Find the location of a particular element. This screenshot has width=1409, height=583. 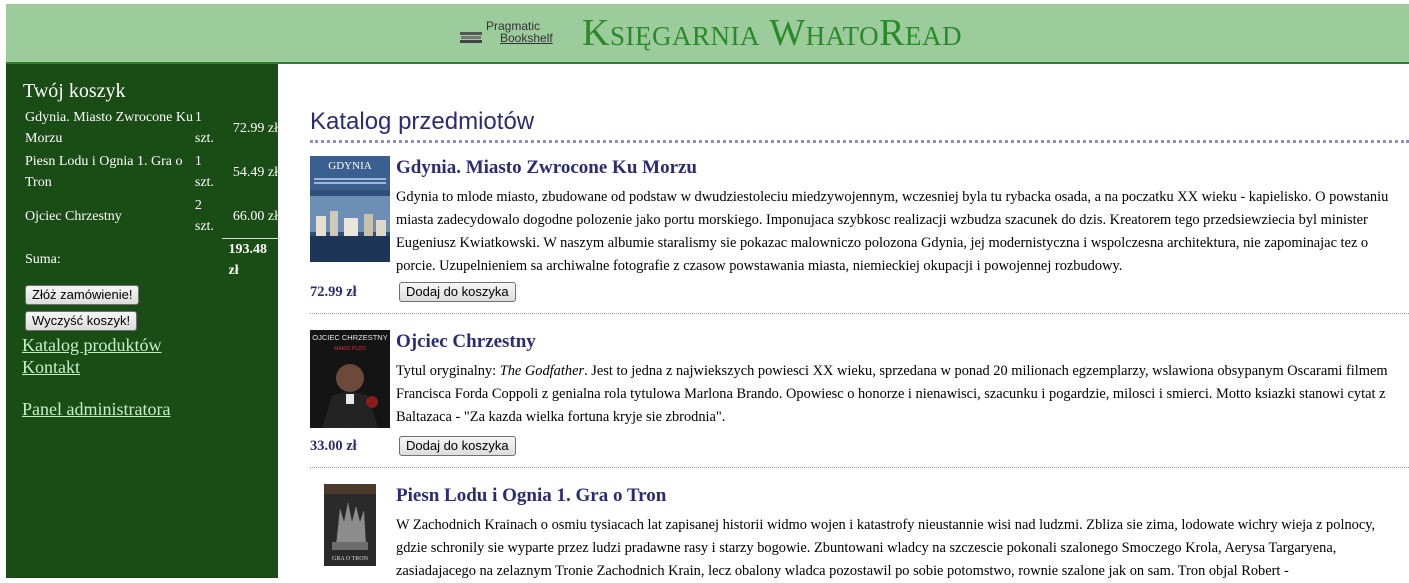

product-price: 72.99 zł is located at coordinates (333, 292).